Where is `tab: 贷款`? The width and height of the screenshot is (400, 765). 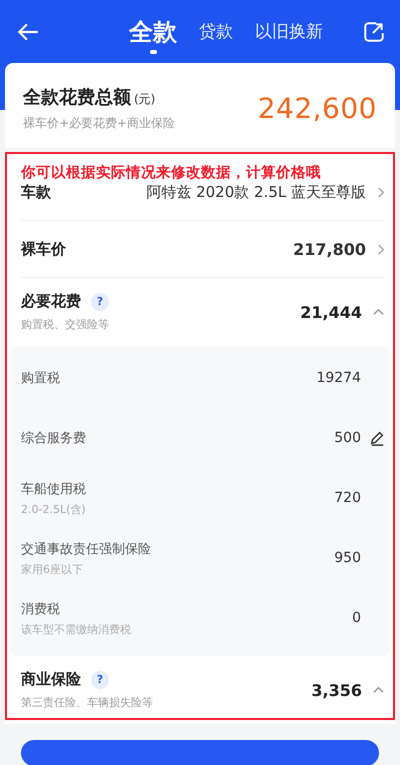 tab: 贷款 is located at coordinates (216, 31).